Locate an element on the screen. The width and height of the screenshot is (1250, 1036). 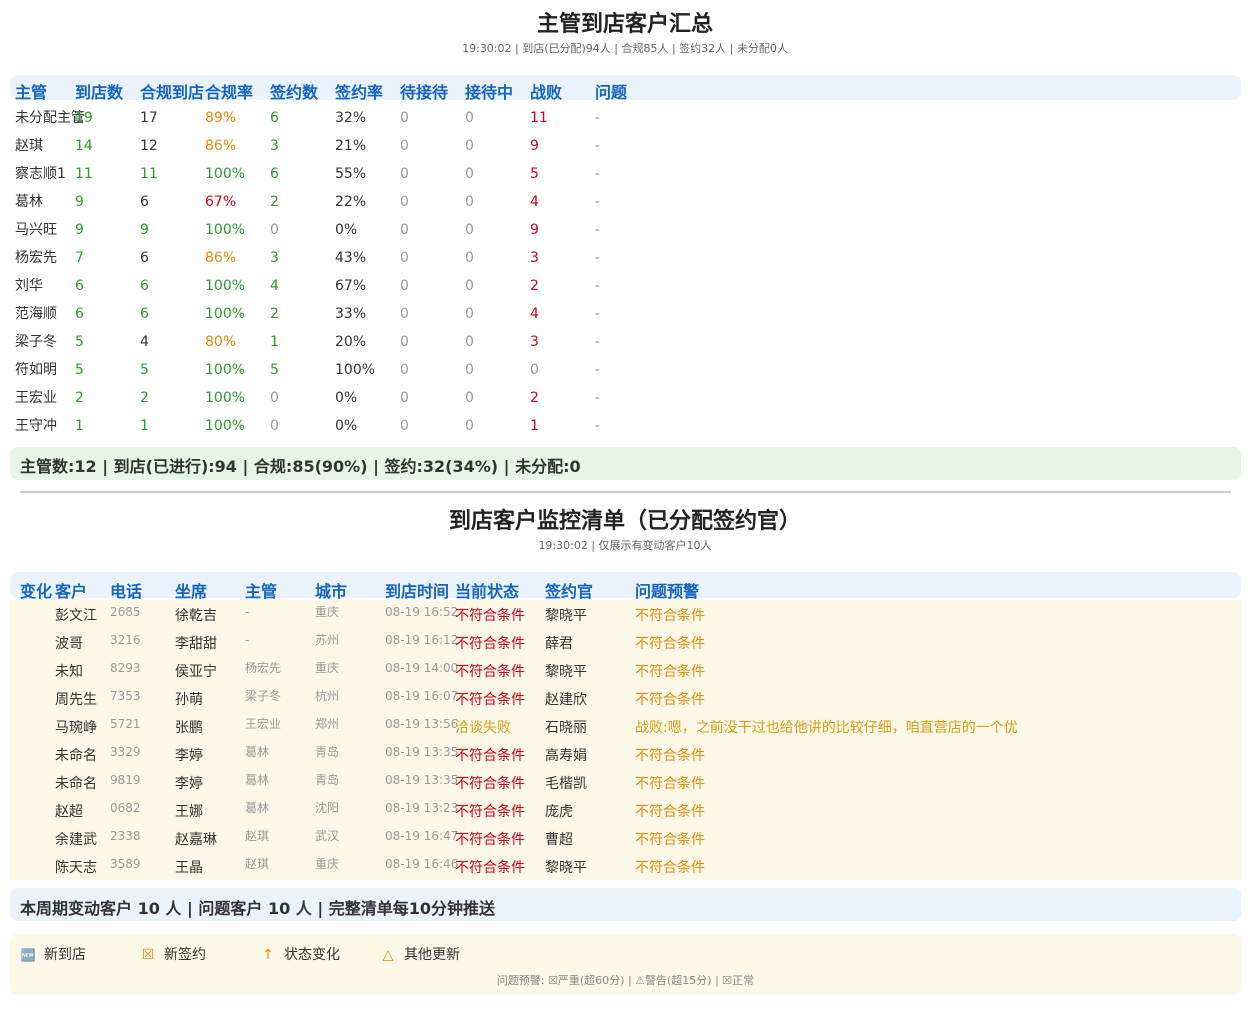
monitor-row: 余建武 2338 赵嘉琳 赵琪 武汉 08-19 16:47 不符合条件 曹超 不符合条件 is located at coordinates (625, 840).